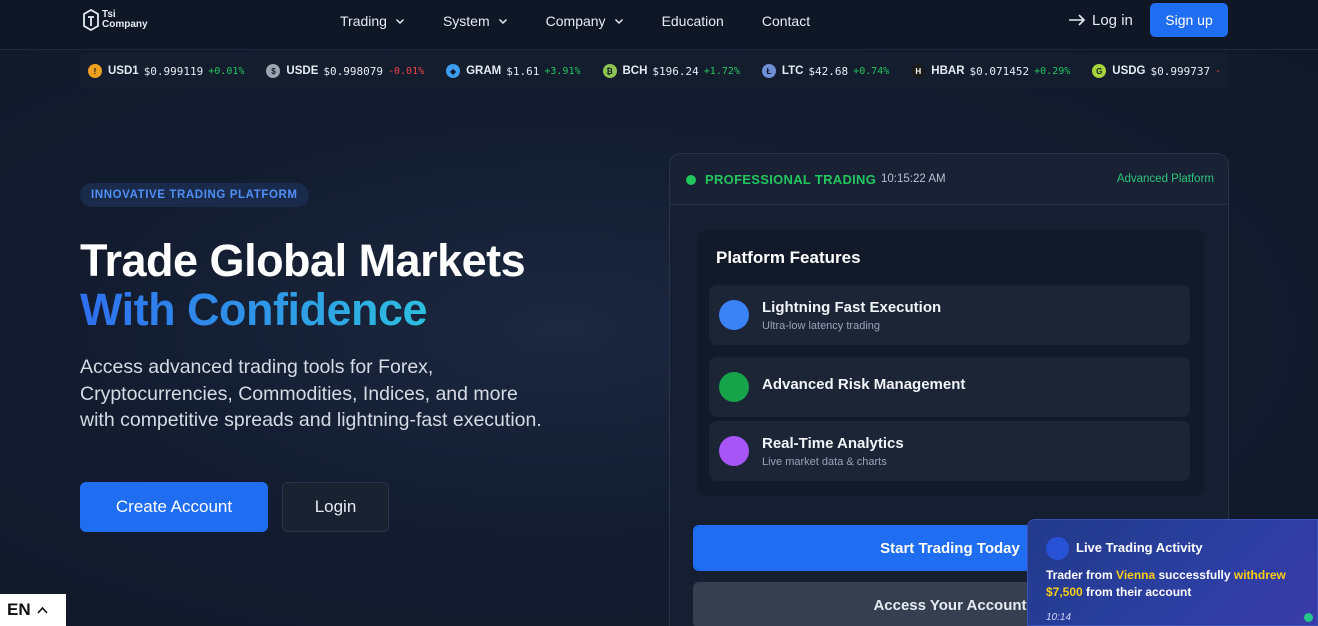  I want to click on ticker-change: +0.29%, so click(1052, 71).